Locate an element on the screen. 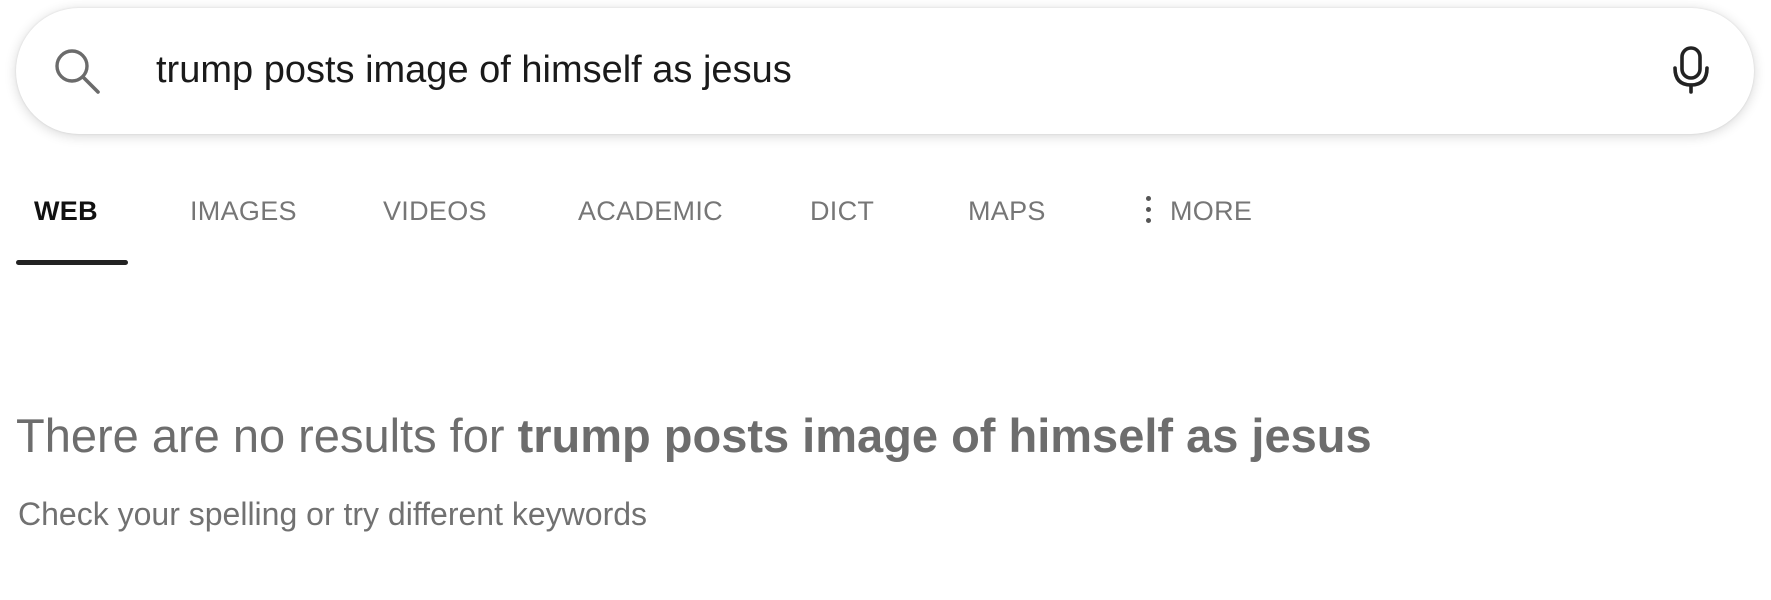 This screenshot has width=1771, height=600. kebab-menu-icon is located at coordinates (1148, 211).